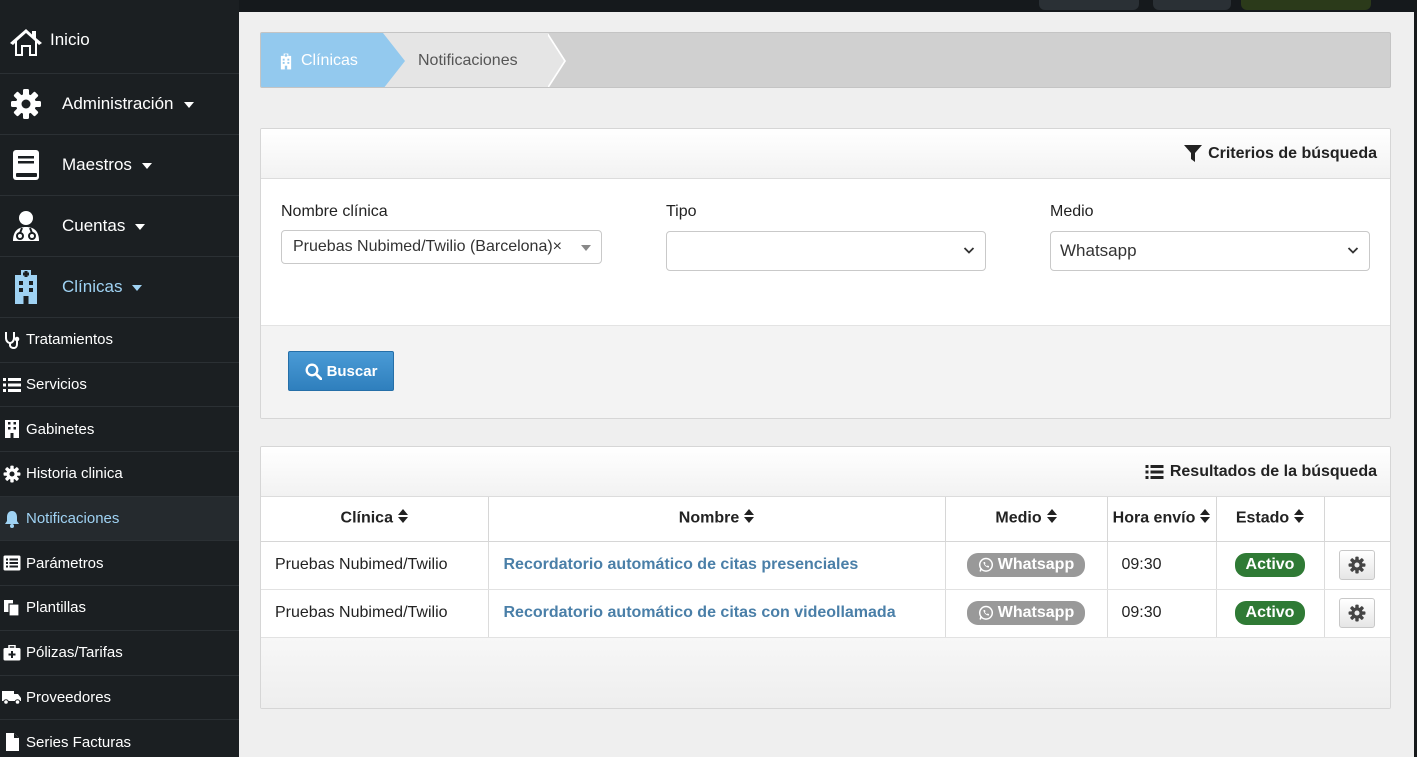  What do you see at coordinates (1154, 518) in the screenshot?
I see `column-header-label: Hora envío` at bounding box center [1154, 518].